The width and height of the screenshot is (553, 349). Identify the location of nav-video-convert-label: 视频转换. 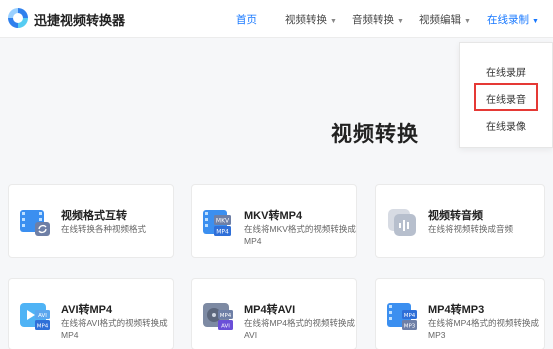
(306, 20).